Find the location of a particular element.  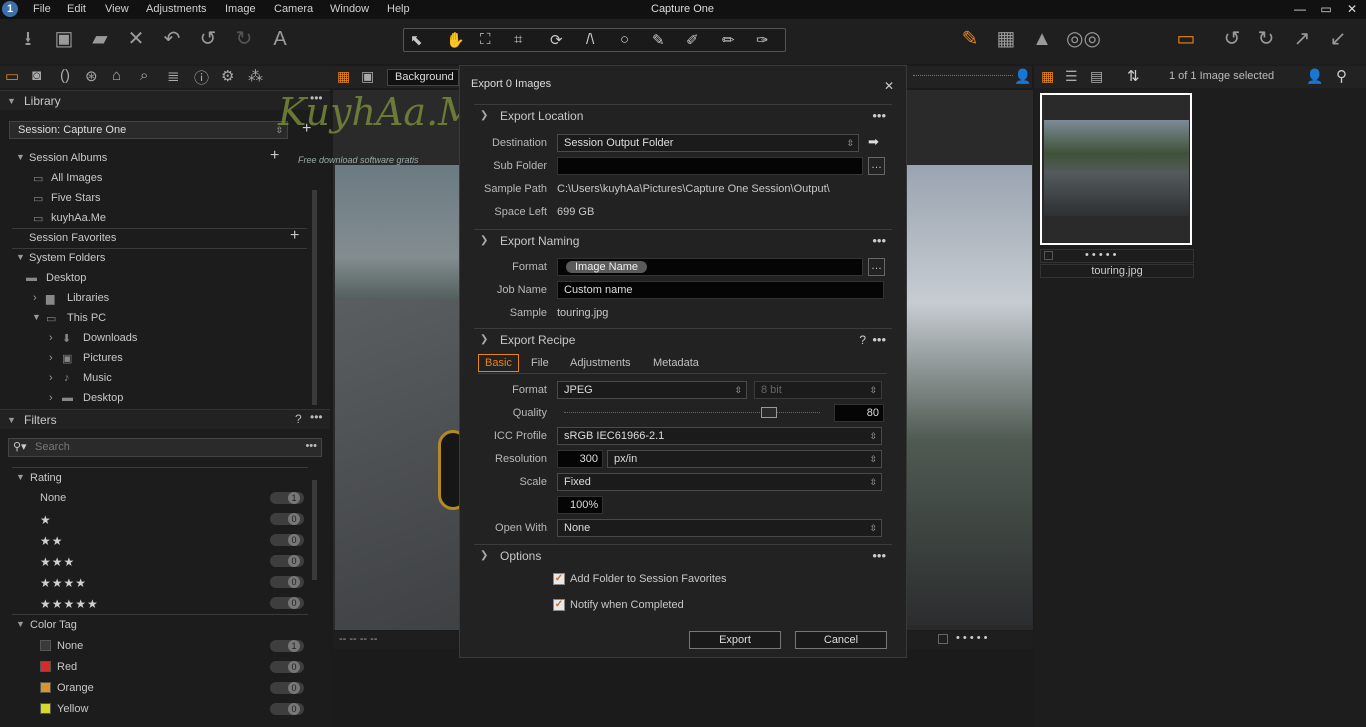

quality-slider-thumb is located at coordinates (768, 412).